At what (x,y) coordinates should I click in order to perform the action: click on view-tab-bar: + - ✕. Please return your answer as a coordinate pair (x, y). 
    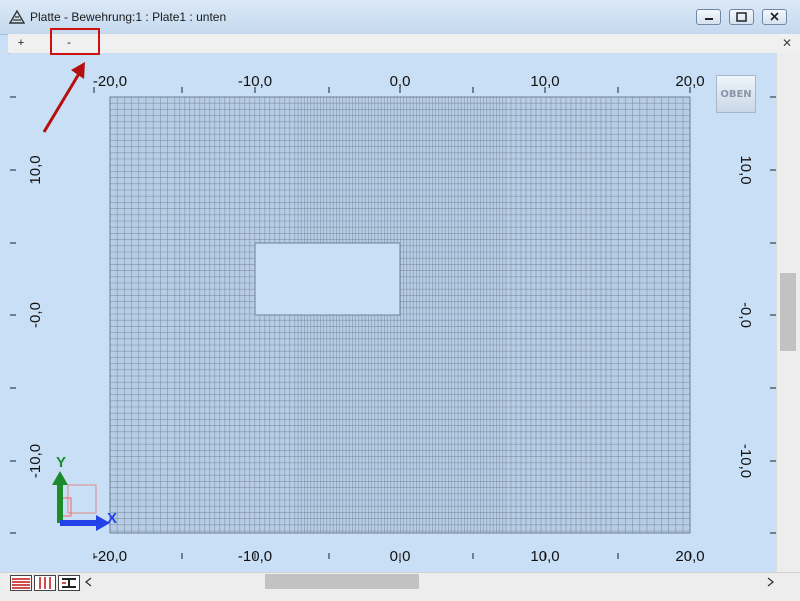
    Looking at the image, I should click on (404, 44).